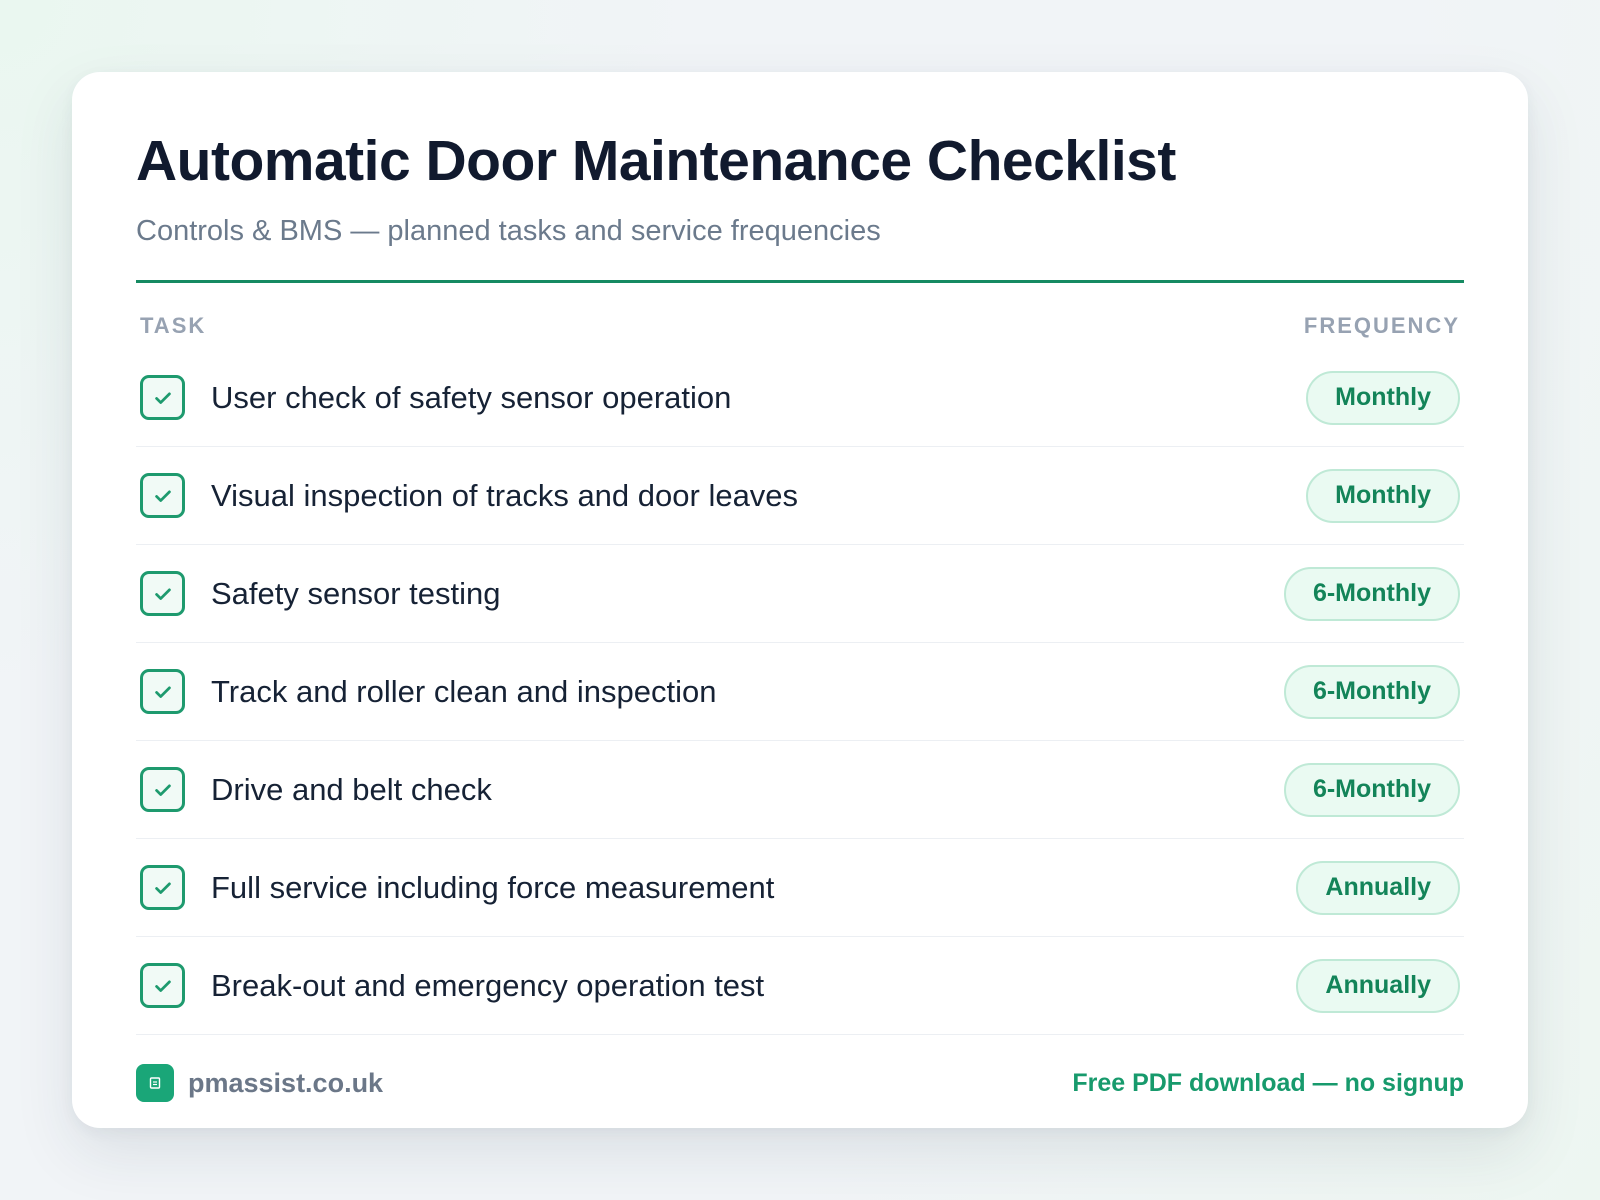  I want to click on brand: pmassist.co.uk, so click(259, 1083).